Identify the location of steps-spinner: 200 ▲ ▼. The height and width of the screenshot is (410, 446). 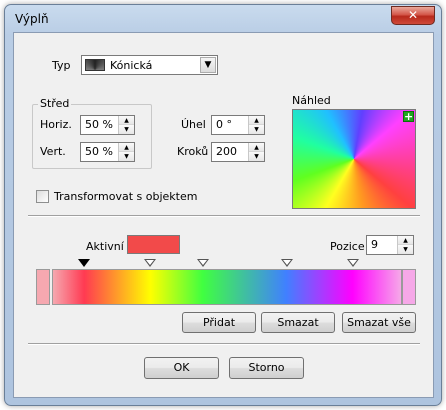
(238, 152).